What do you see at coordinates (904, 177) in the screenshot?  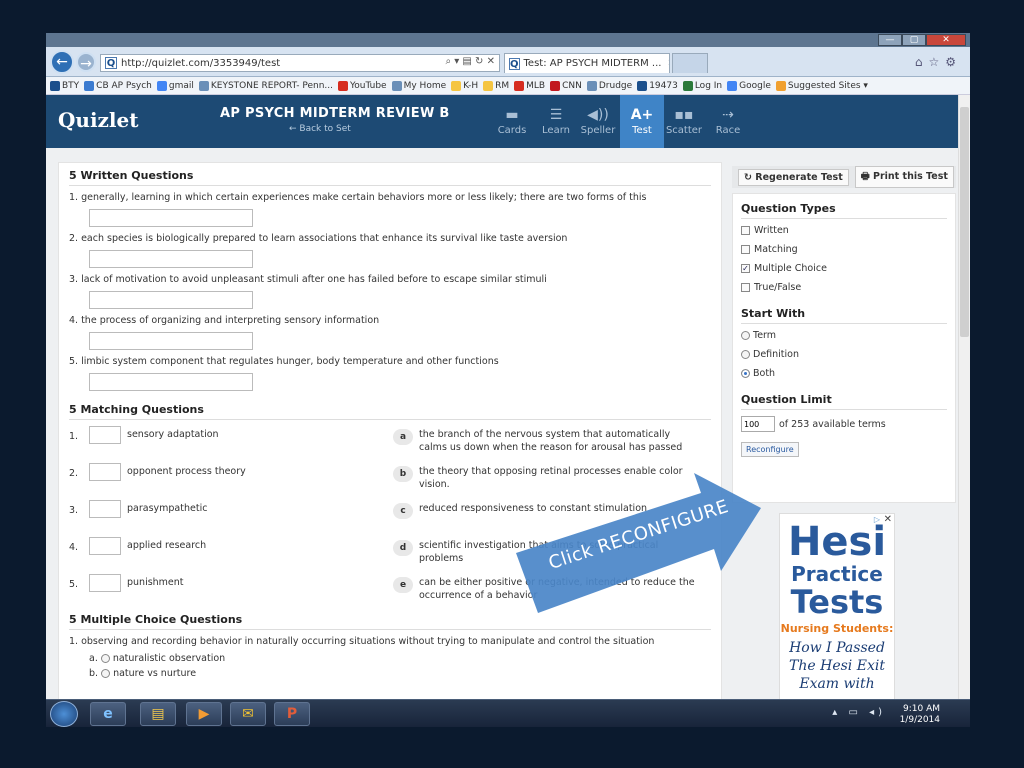 I see `print-test-button: 🖶 Print this Test` at bounding box center [904, 177].